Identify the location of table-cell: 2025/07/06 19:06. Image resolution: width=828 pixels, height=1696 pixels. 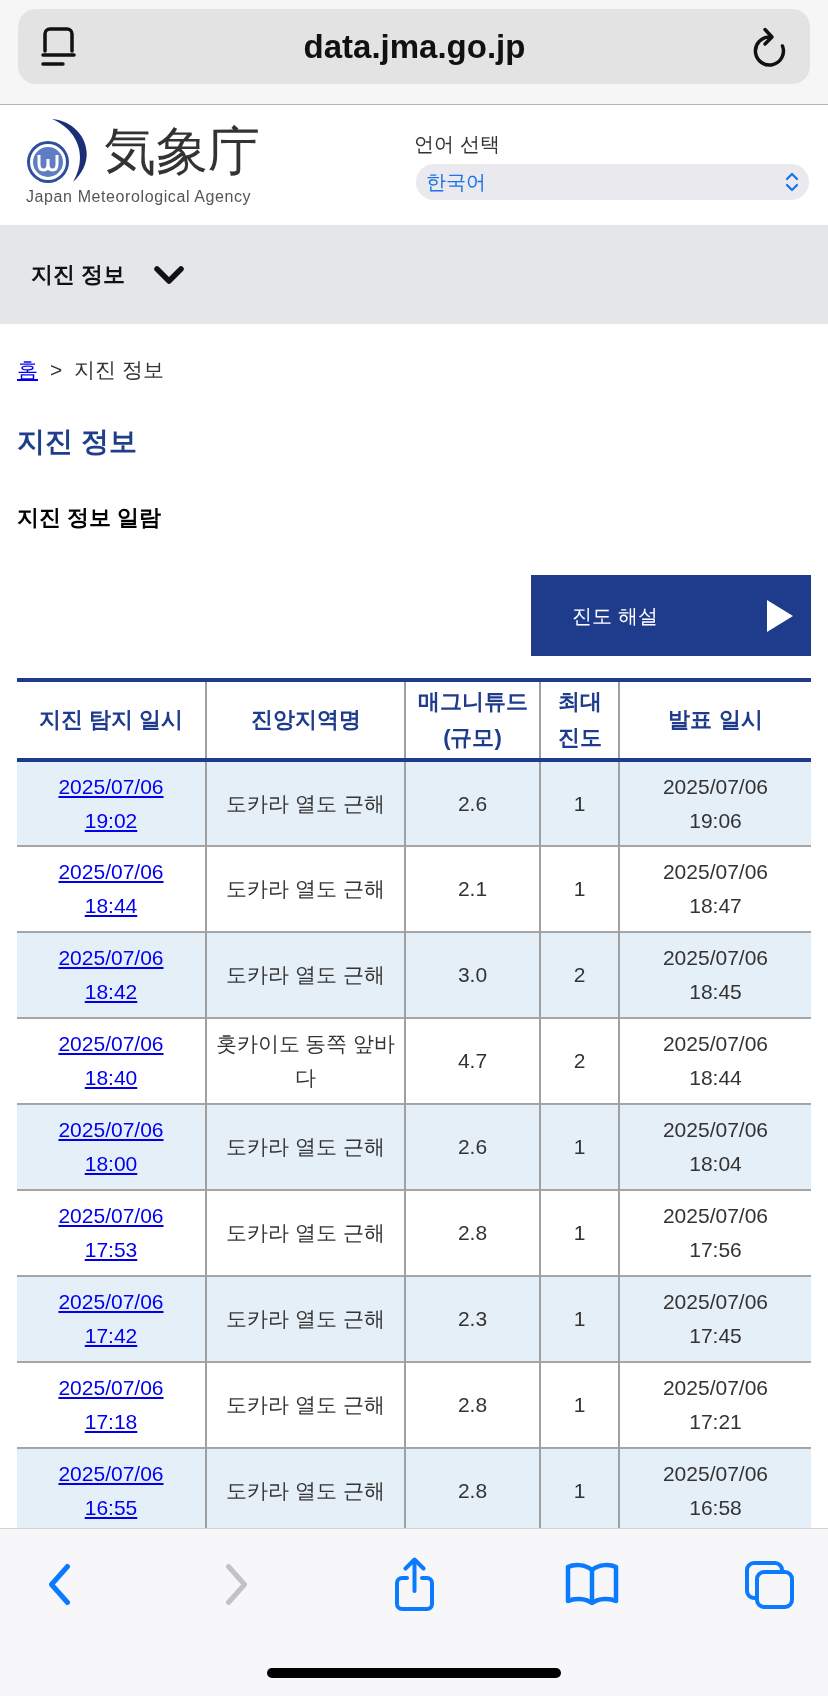
(715, 803).